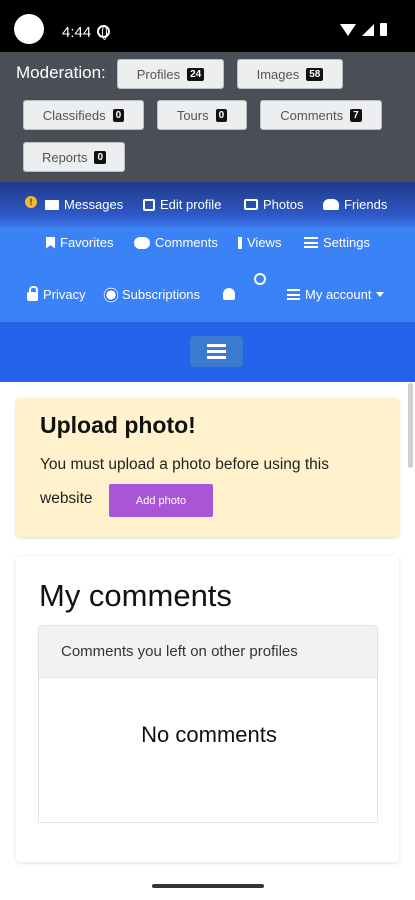 This screenshot has height=900, width=415. What do you see at coordinates (77, 32) in the screenshot?
I see `status-time: 4:44` at bounding box center [77, 32].